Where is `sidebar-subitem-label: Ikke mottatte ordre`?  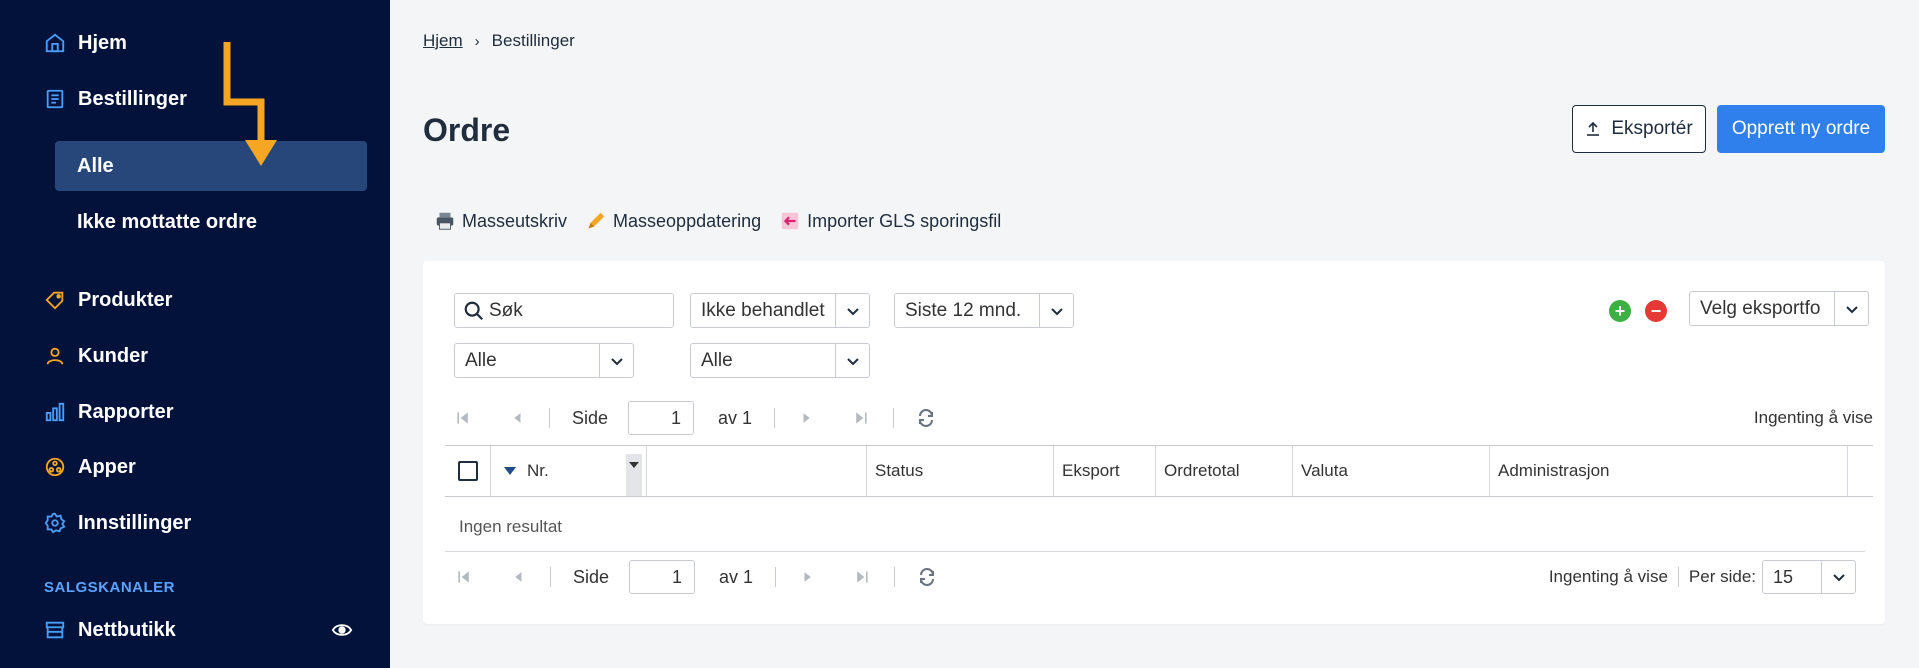
sidebar-subitem-label: Ikke mottatte ordre is located at coordinates (167, 221).